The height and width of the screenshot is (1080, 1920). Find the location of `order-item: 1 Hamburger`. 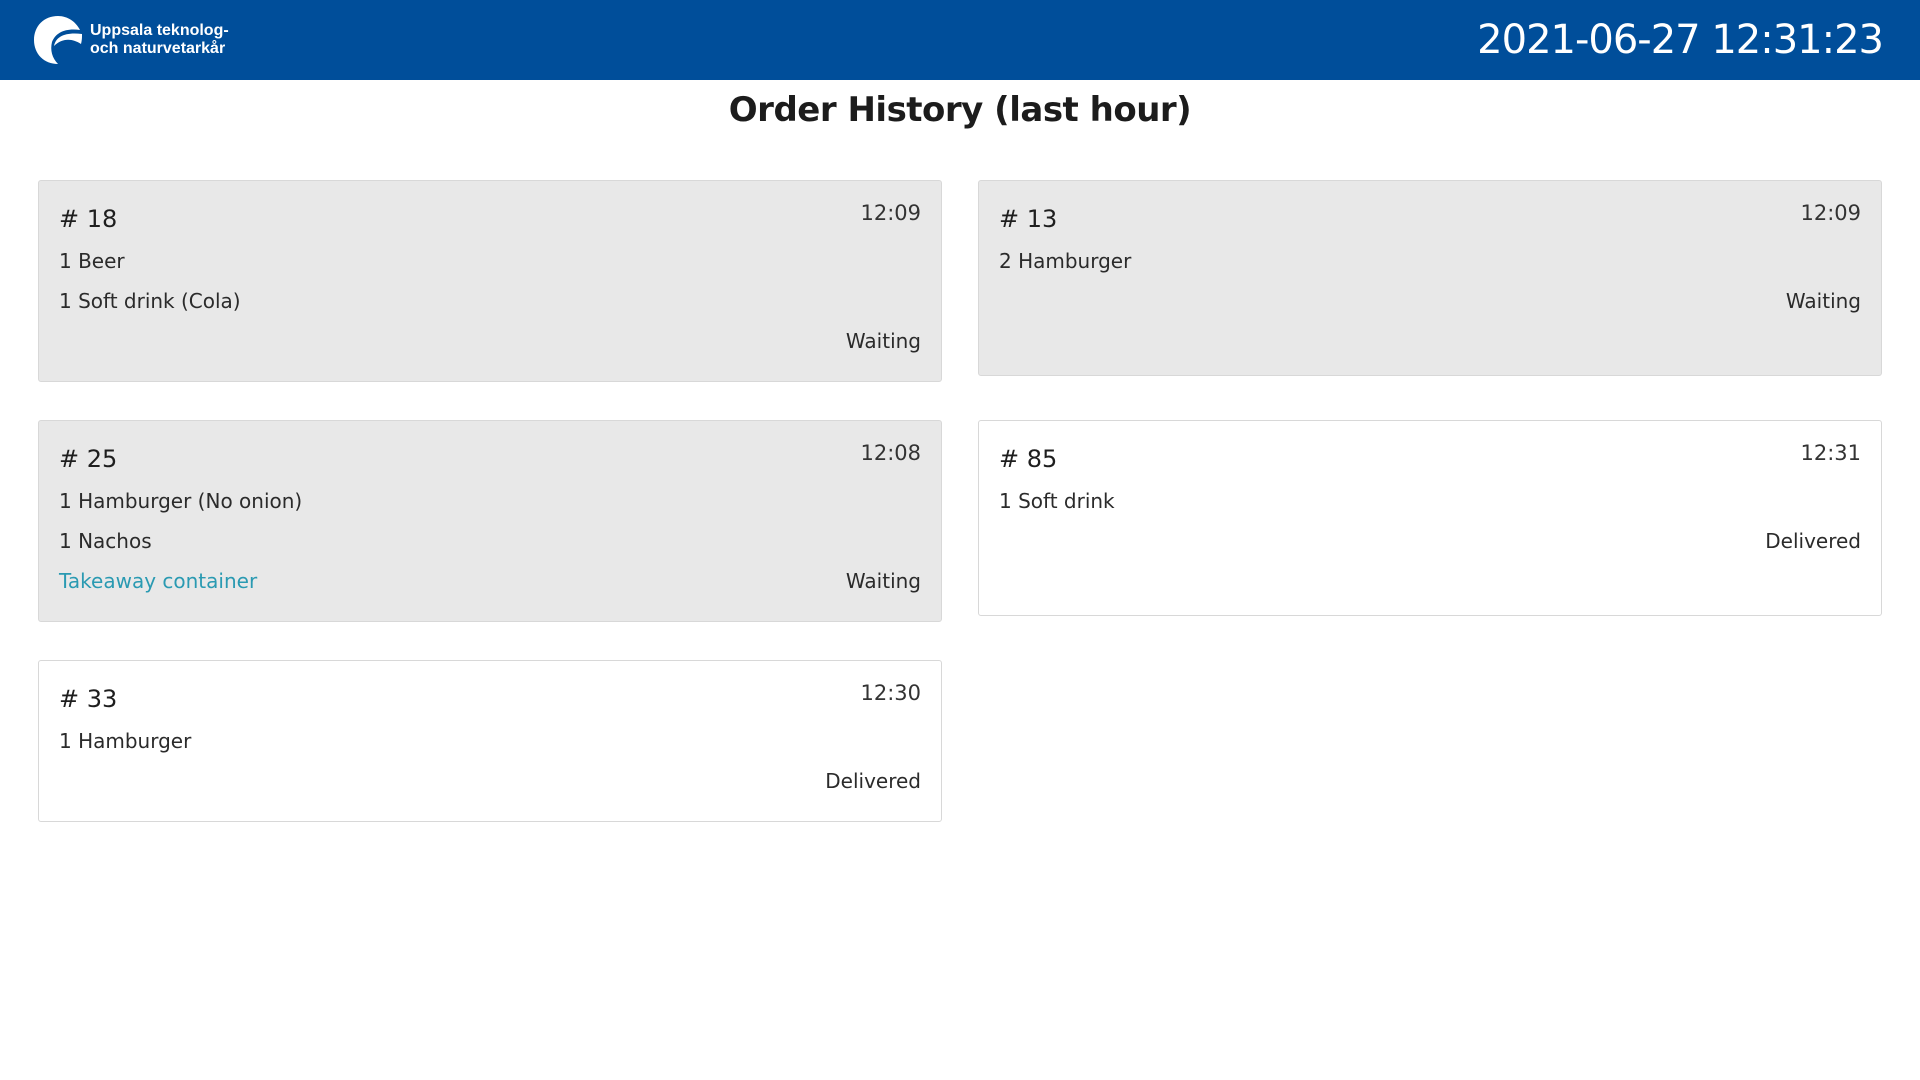

order-item: 1 Hamburger is located at coordinates (125, 741).